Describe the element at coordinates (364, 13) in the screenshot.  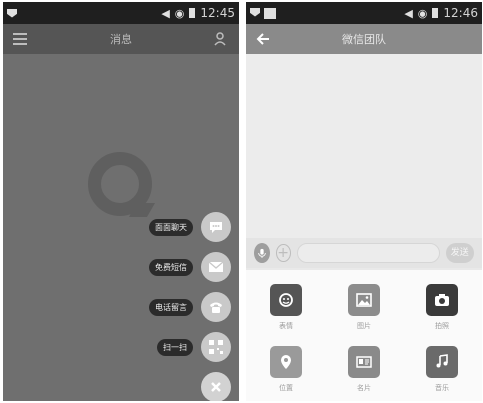
I see `status-bar: ◀ ◉ 12:46` at that location.